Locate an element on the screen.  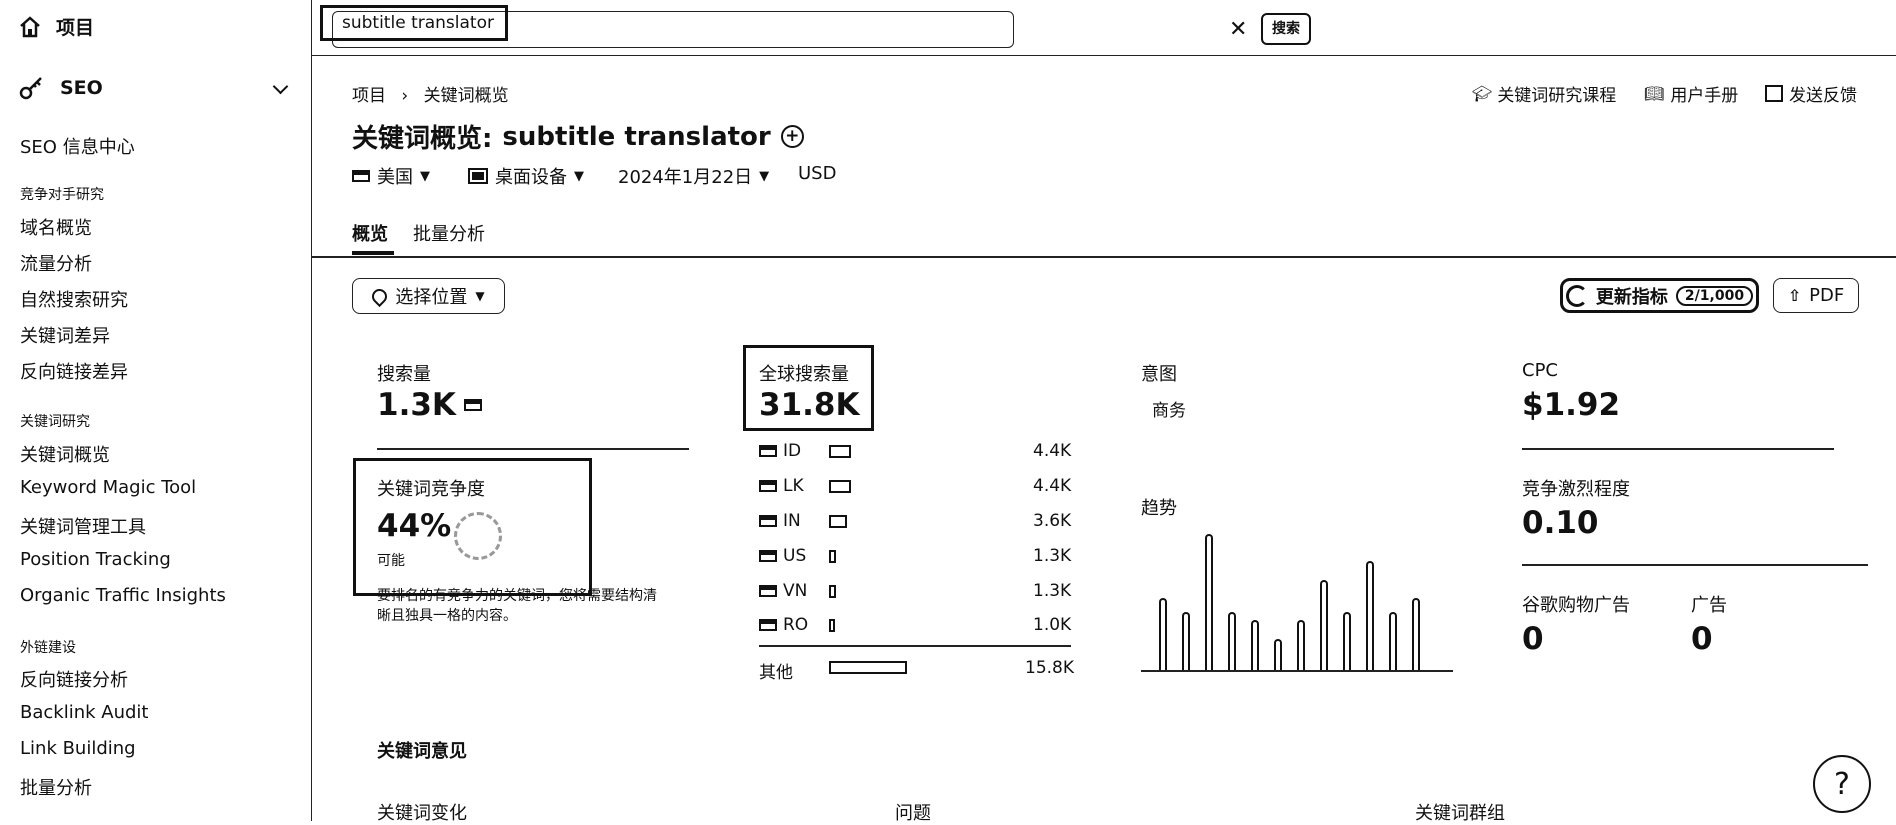
sidebar-item-position-tracking: Position Tracking is located at coordinates (95, 559).